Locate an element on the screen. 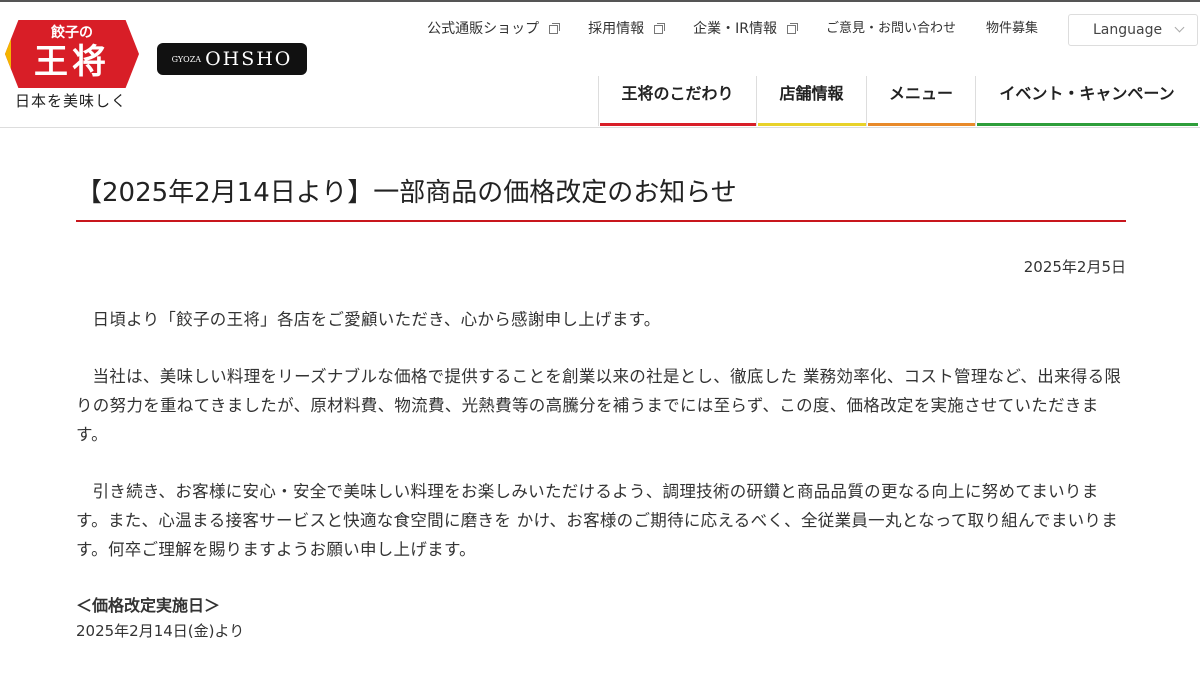  nav-kodawari: 王将のこだわり is located at coordinates (677, 101).